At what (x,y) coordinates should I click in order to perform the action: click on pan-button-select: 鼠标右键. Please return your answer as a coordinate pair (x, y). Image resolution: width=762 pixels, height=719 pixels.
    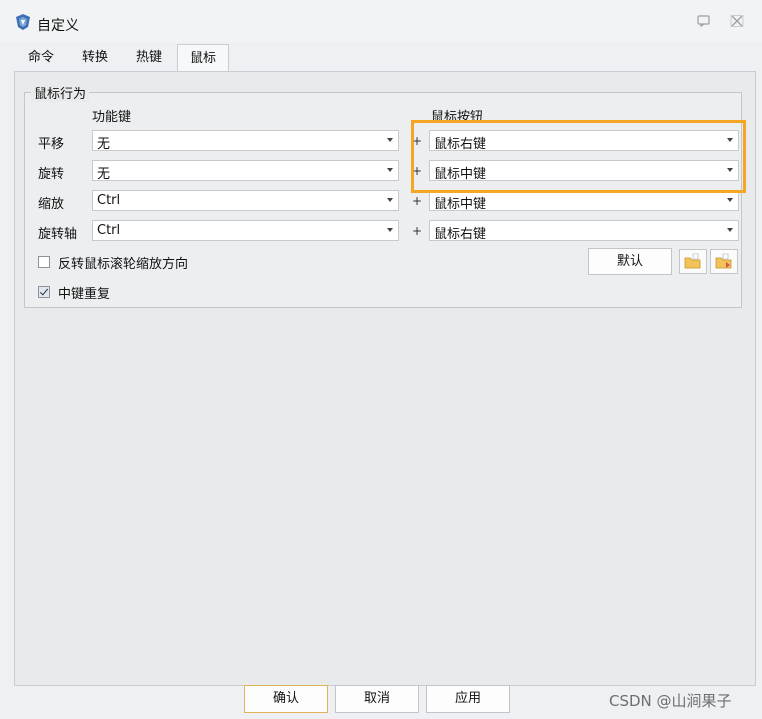
    Looking at the image, I should click on (584, 141).